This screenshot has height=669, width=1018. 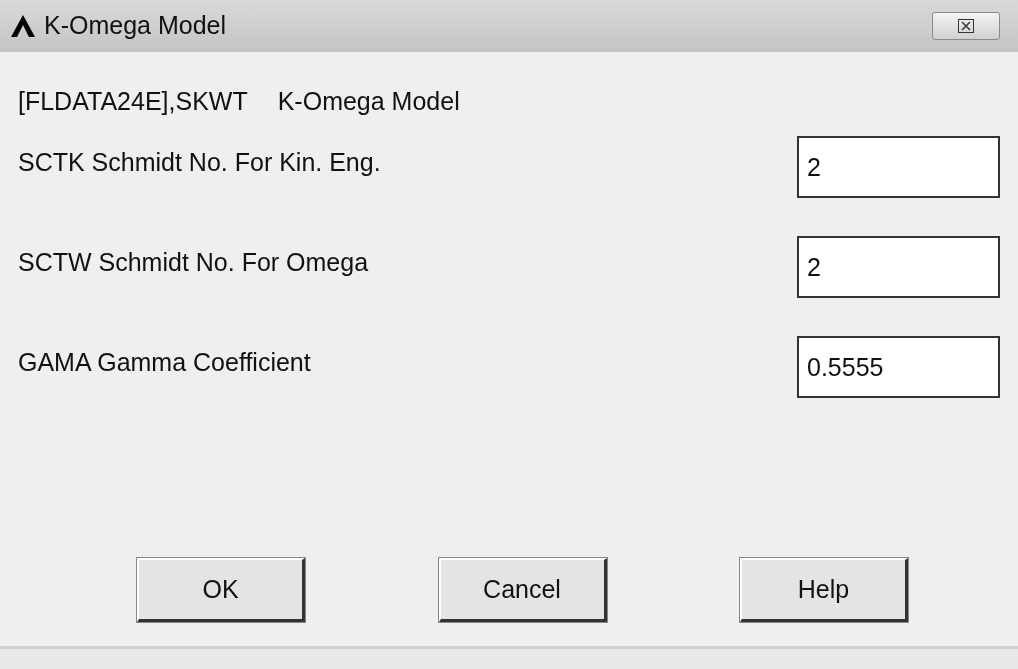 I want to click on close-button, so click(x=966, y=26).